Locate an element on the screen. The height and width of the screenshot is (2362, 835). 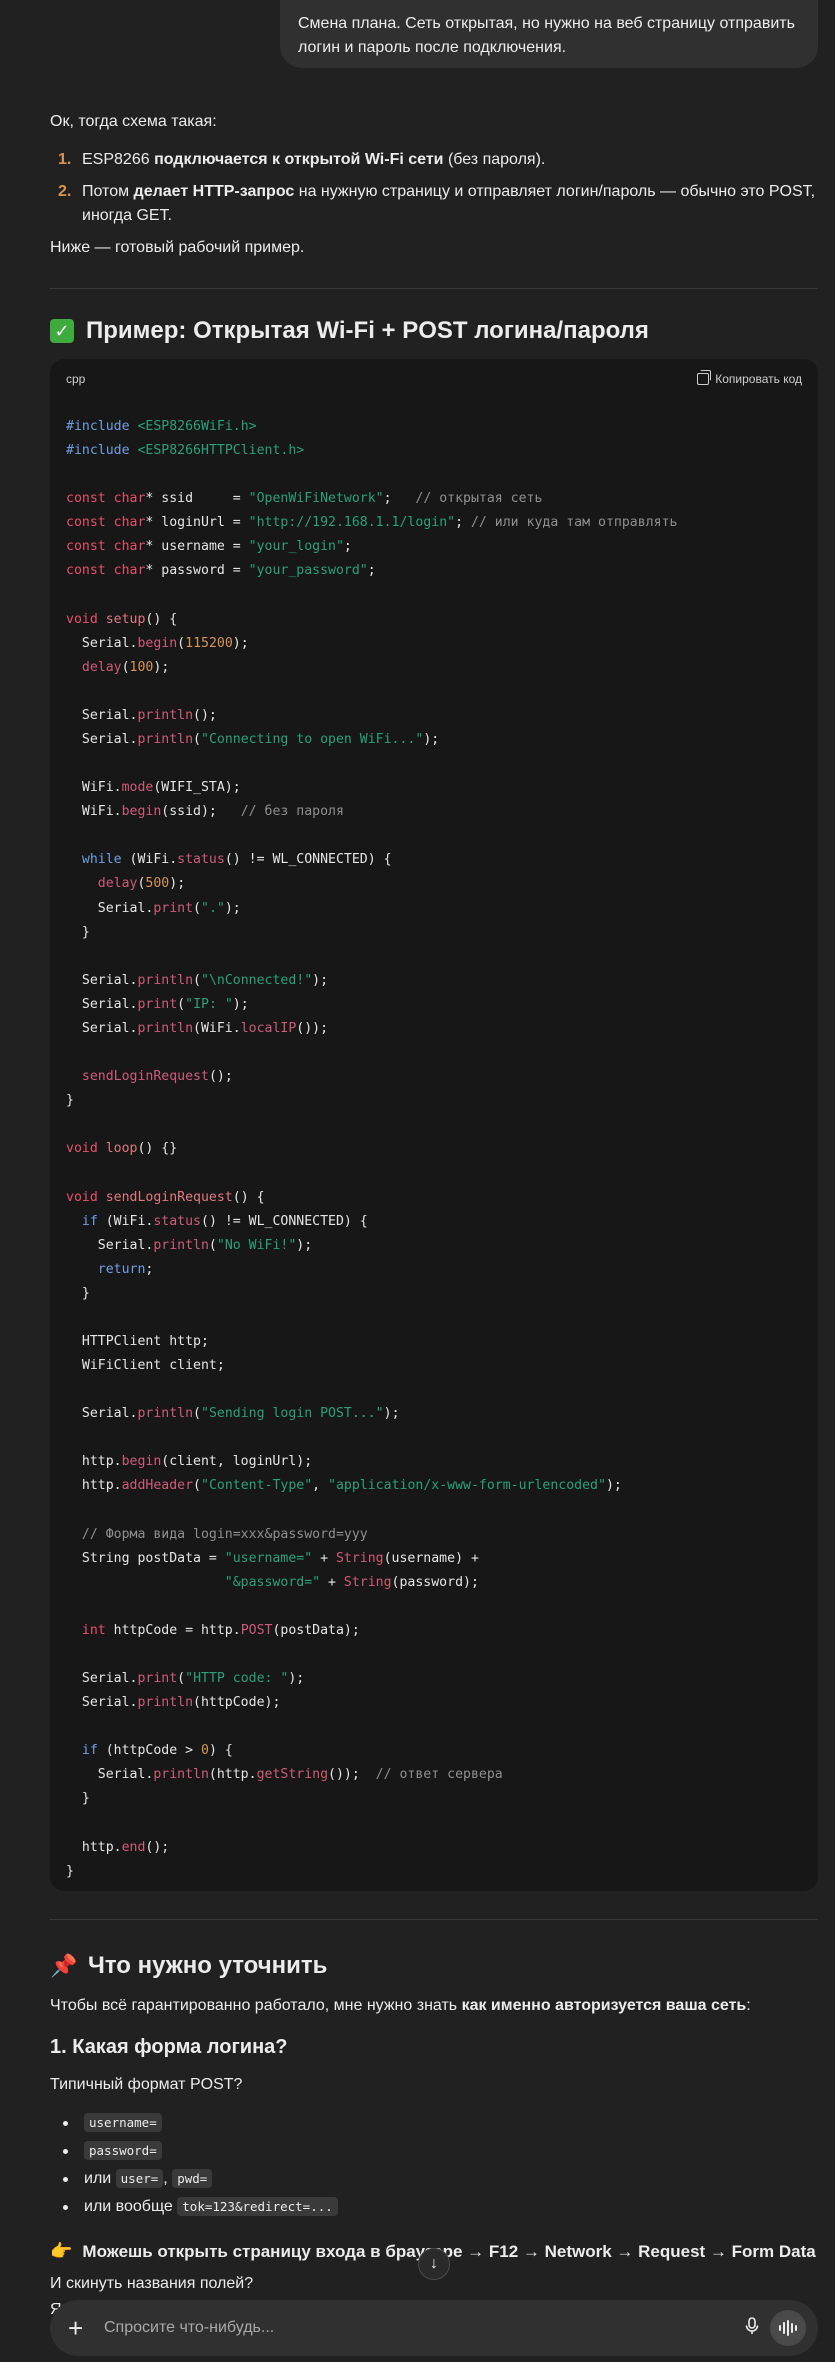
message-composer: + is located at coordinates (434, 2328).